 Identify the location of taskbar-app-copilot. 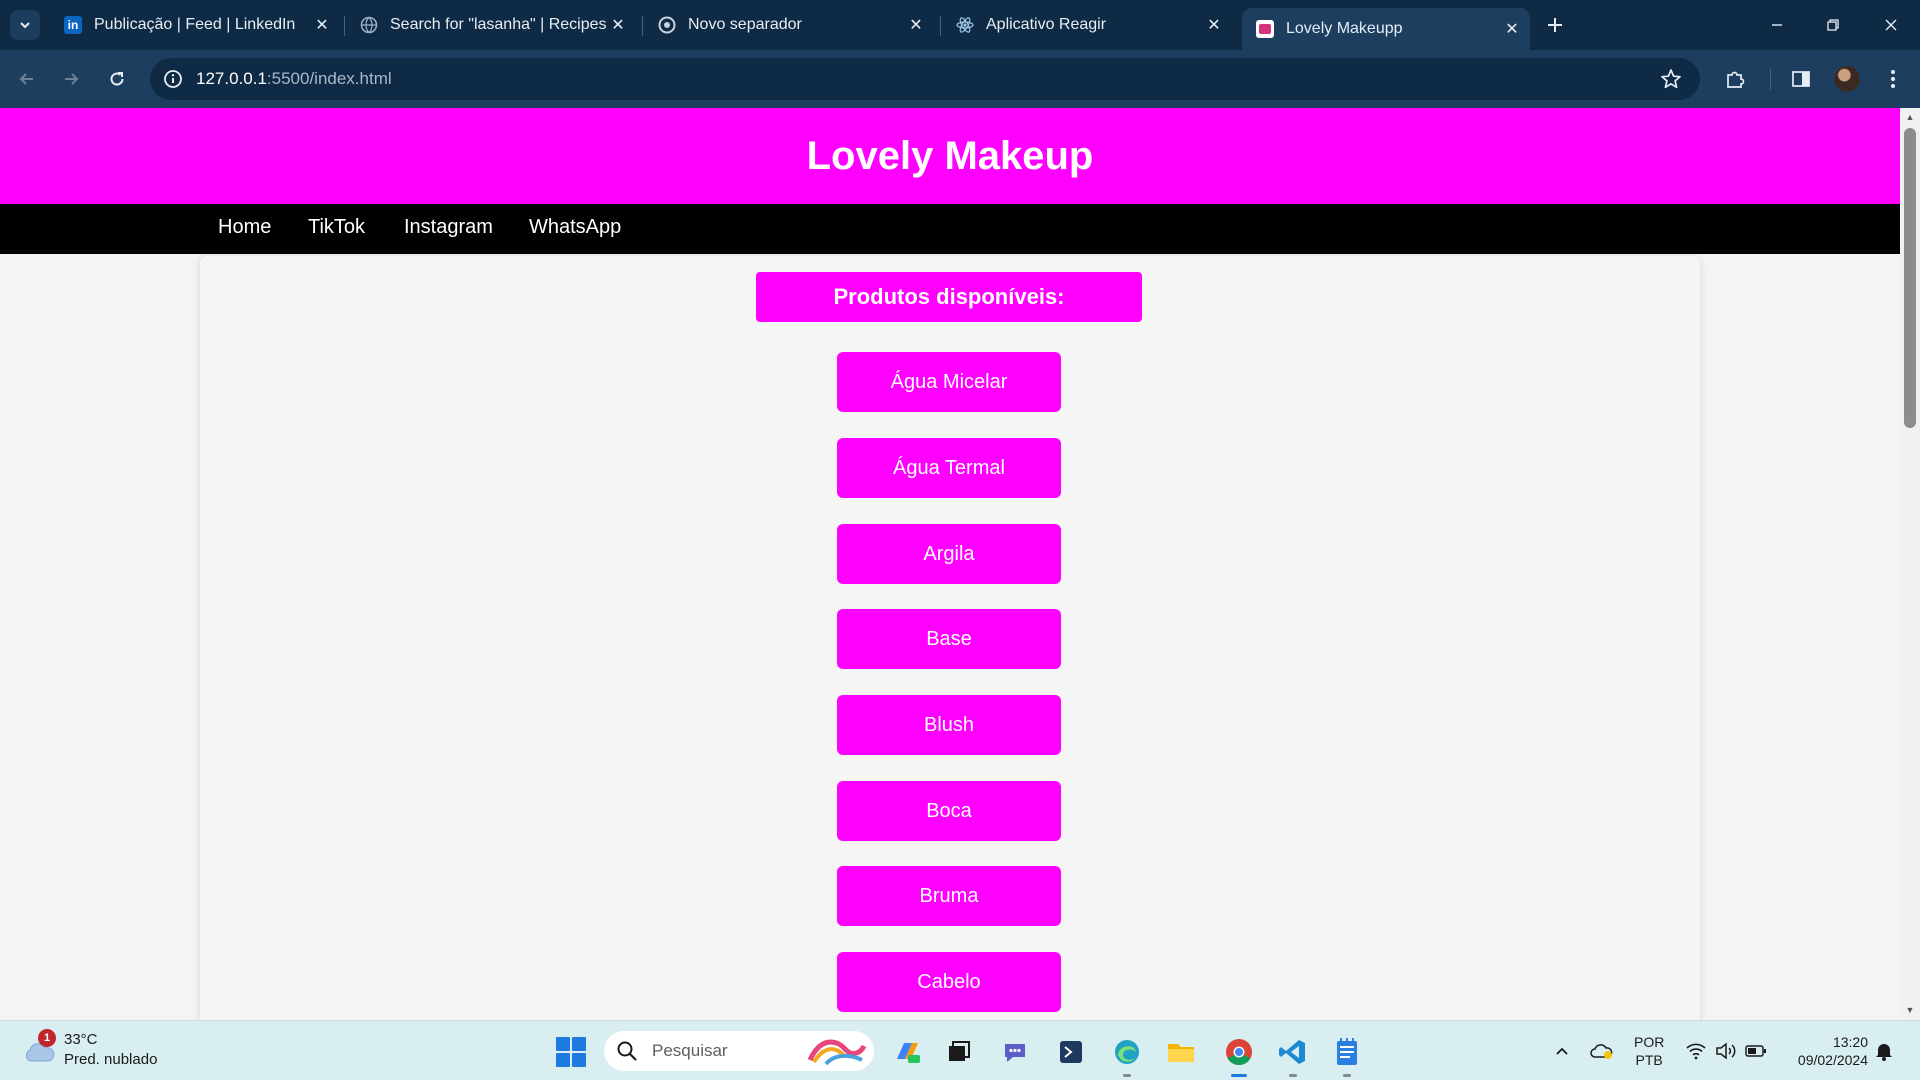
(907, 1052).